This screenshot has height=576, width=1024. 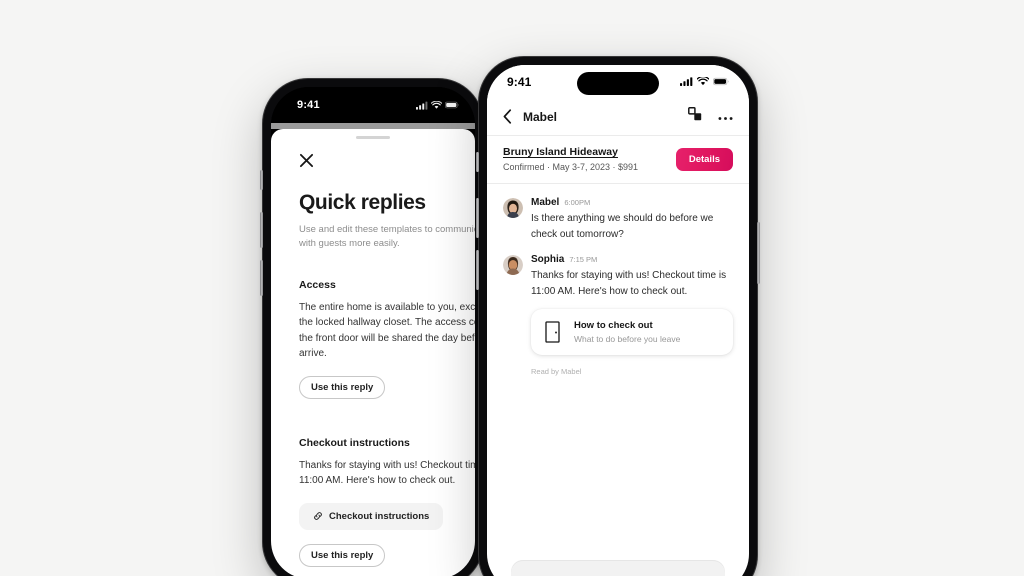 What do you see at coordinates (552, 332) in the screenshot?
I see `door-icon` at bounding box center [552, 332].